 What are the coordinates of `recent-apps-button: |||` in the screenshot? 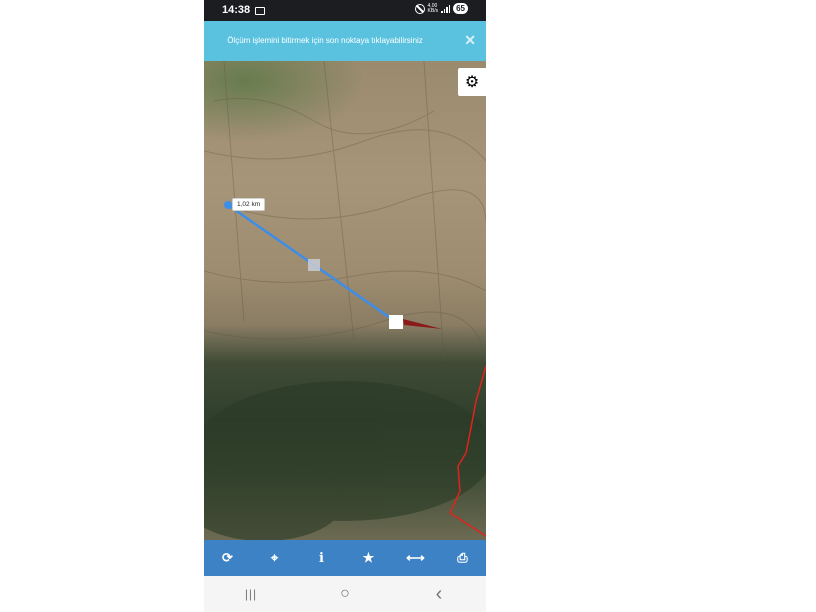 It's located at (251, 594).